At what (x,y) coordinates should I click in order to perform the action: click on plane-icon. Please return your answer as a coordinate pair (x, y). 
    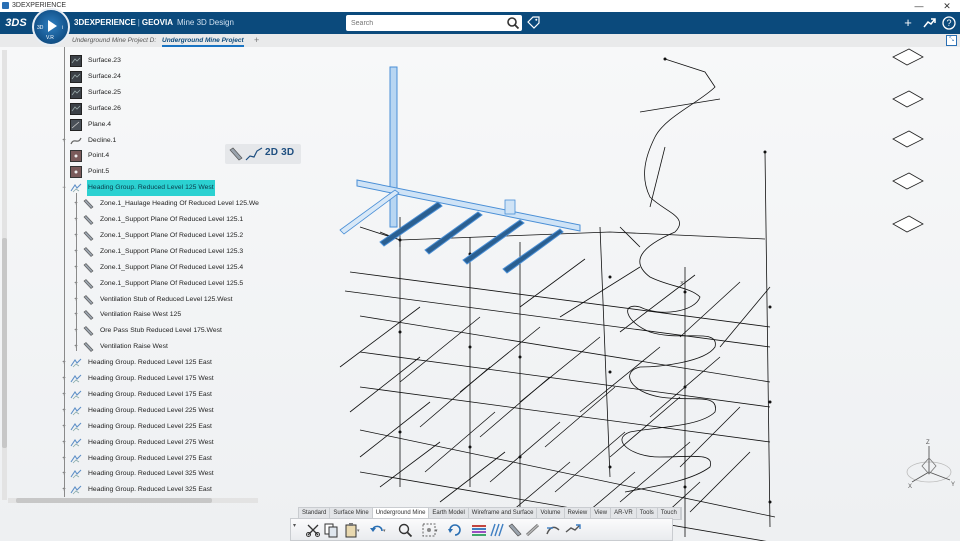
    Looking at the image, I should click on (76, 124).